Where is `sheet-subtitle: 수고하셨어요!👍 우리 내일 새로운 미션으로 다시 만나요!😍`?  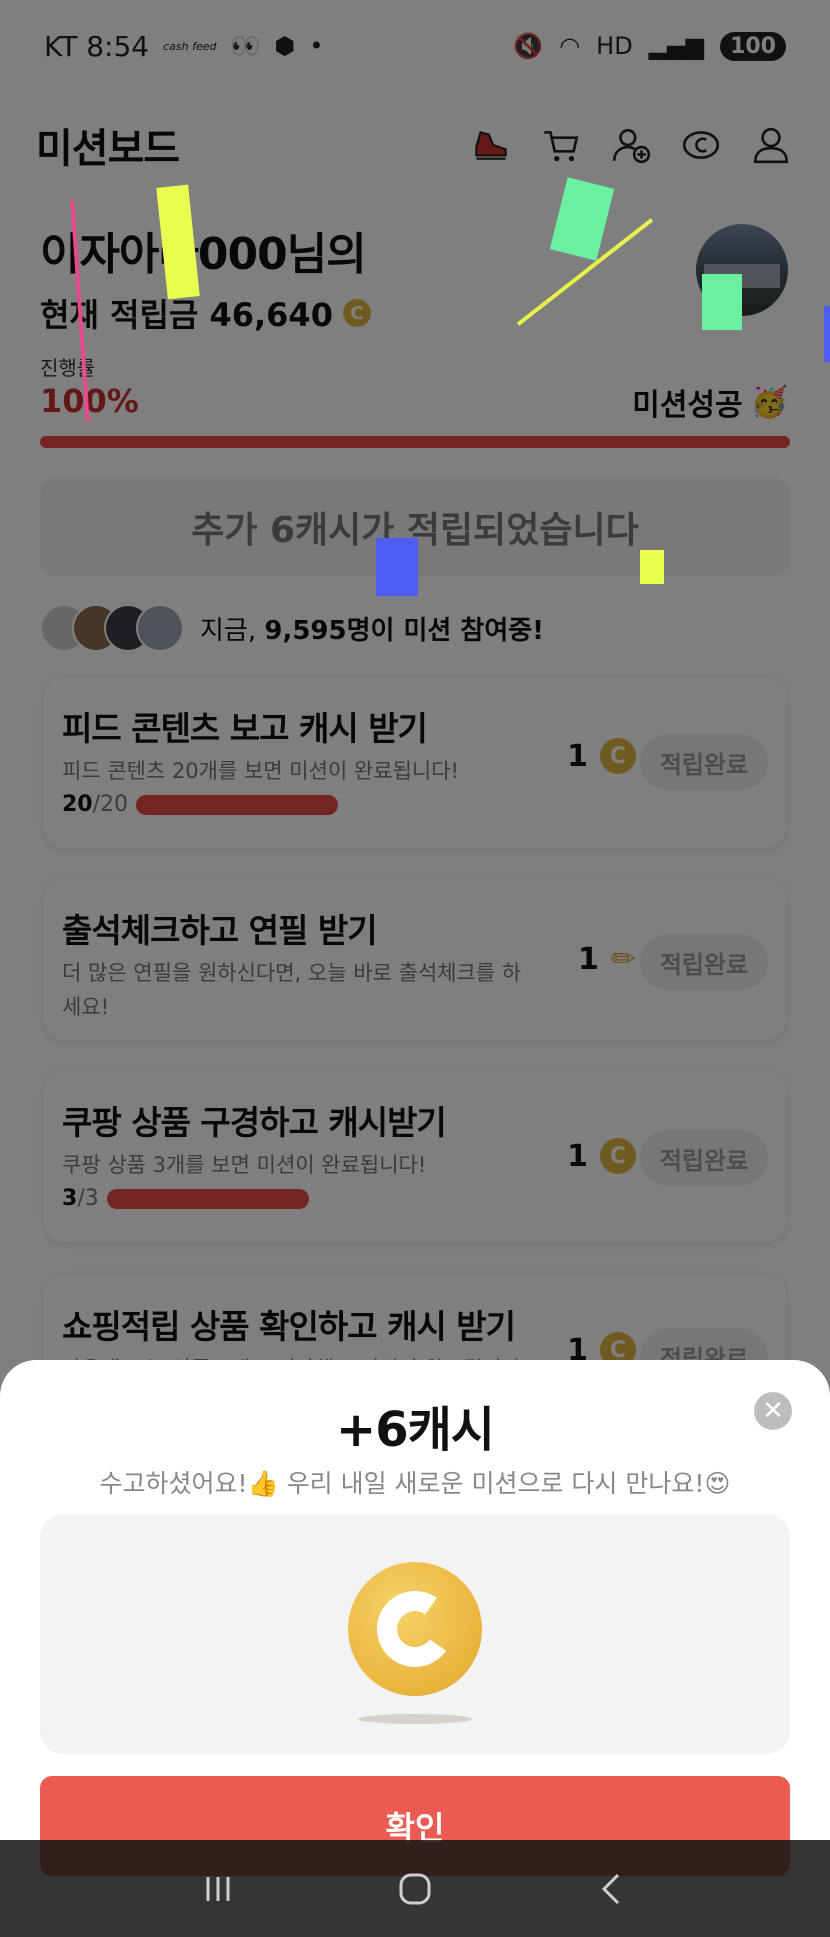
sheet-subtitle: 수고하셨어요!👍 우리 내일 새로운 미션으로 다시 만나요!😍 is located at coordinates (415, 1483).